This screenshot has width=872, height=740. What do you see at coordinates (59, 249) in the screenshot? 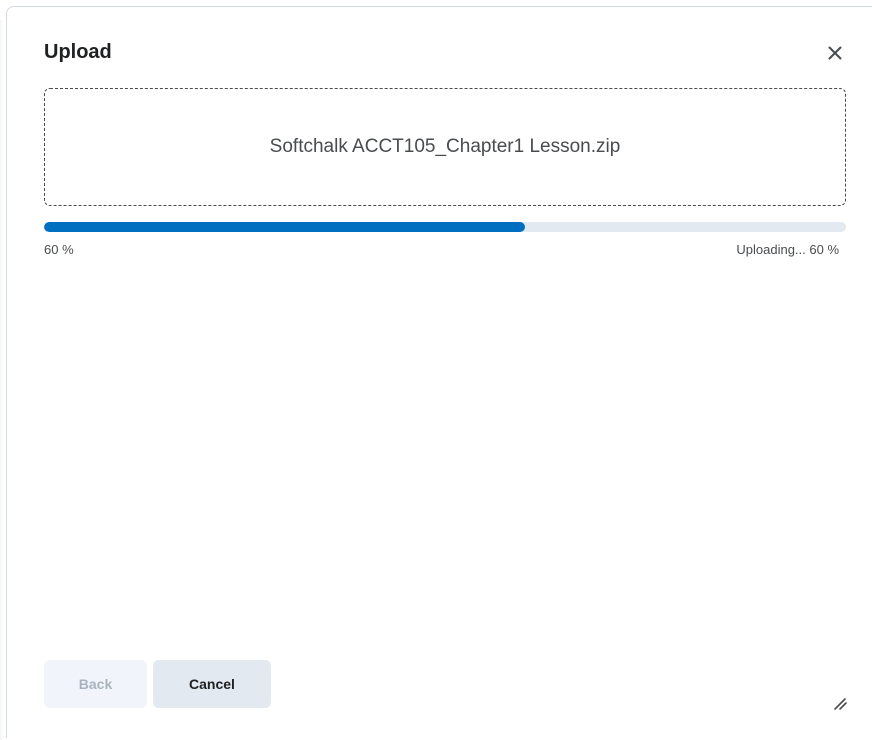
I see `progress-percent-label: 60 %` at bounding box center [59, 249].